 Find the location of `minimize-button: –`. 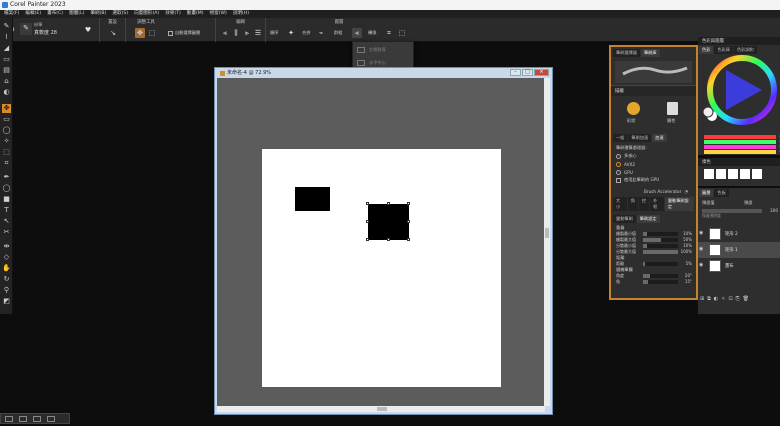

minimize-button: – is located at coordinates (515, 72).